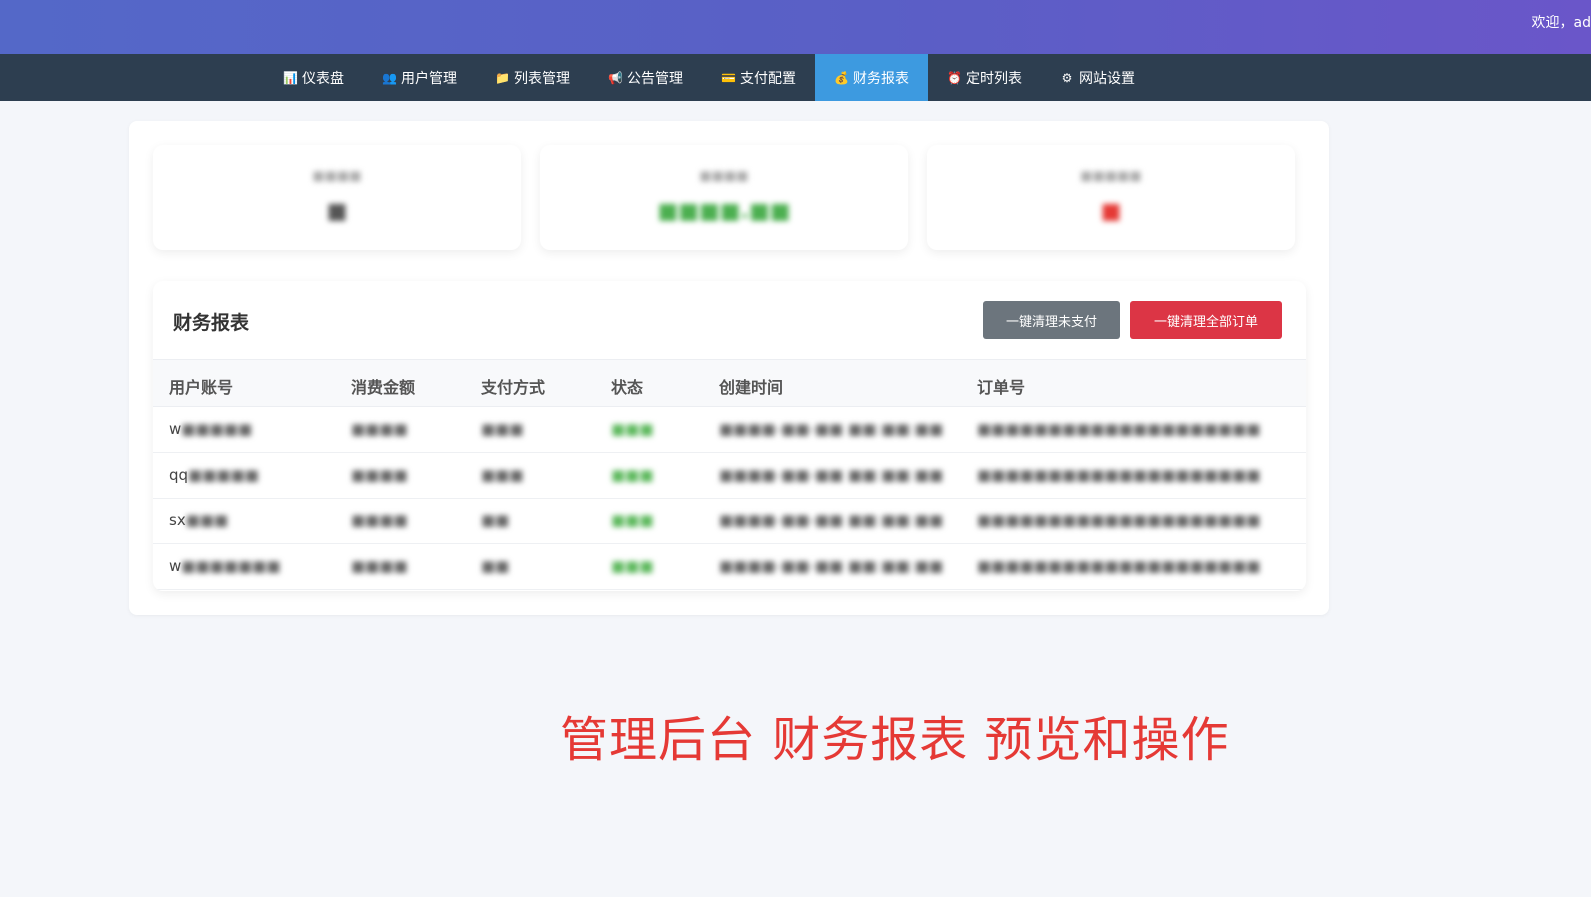 The image size is (1591, 897). What do you see at coordinates (211, 323) in the screenshot?
I see `report-title: 财务报表` at bounding box center [211, 323].